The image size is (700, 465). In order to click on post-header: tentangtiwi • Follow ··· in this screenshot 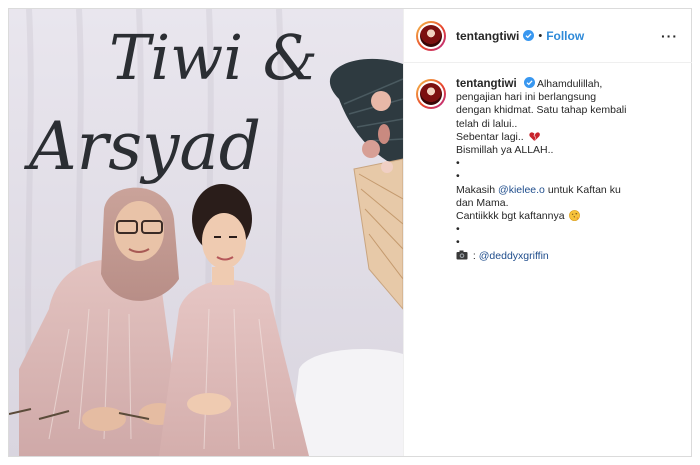, I will do `click(548, 36)`.